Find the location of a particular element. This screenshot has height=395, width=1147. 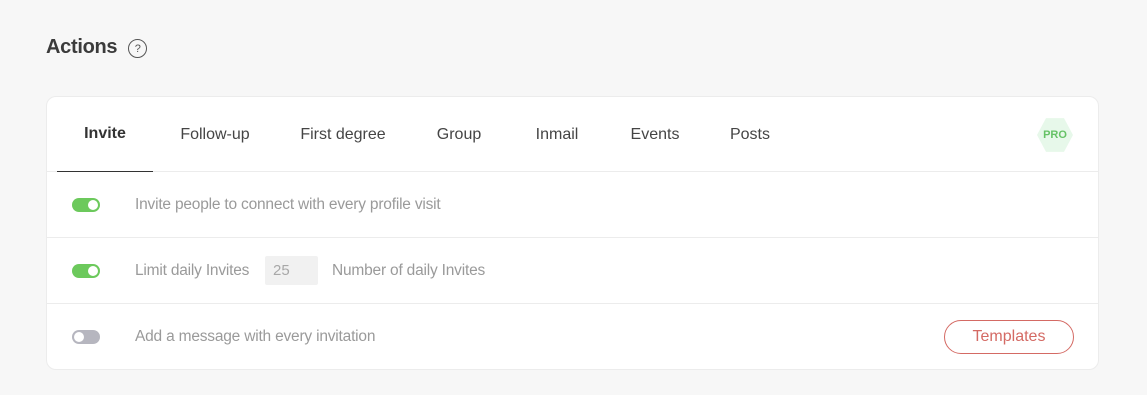

tab-invite: Invite is located at coordinates (105, 134).